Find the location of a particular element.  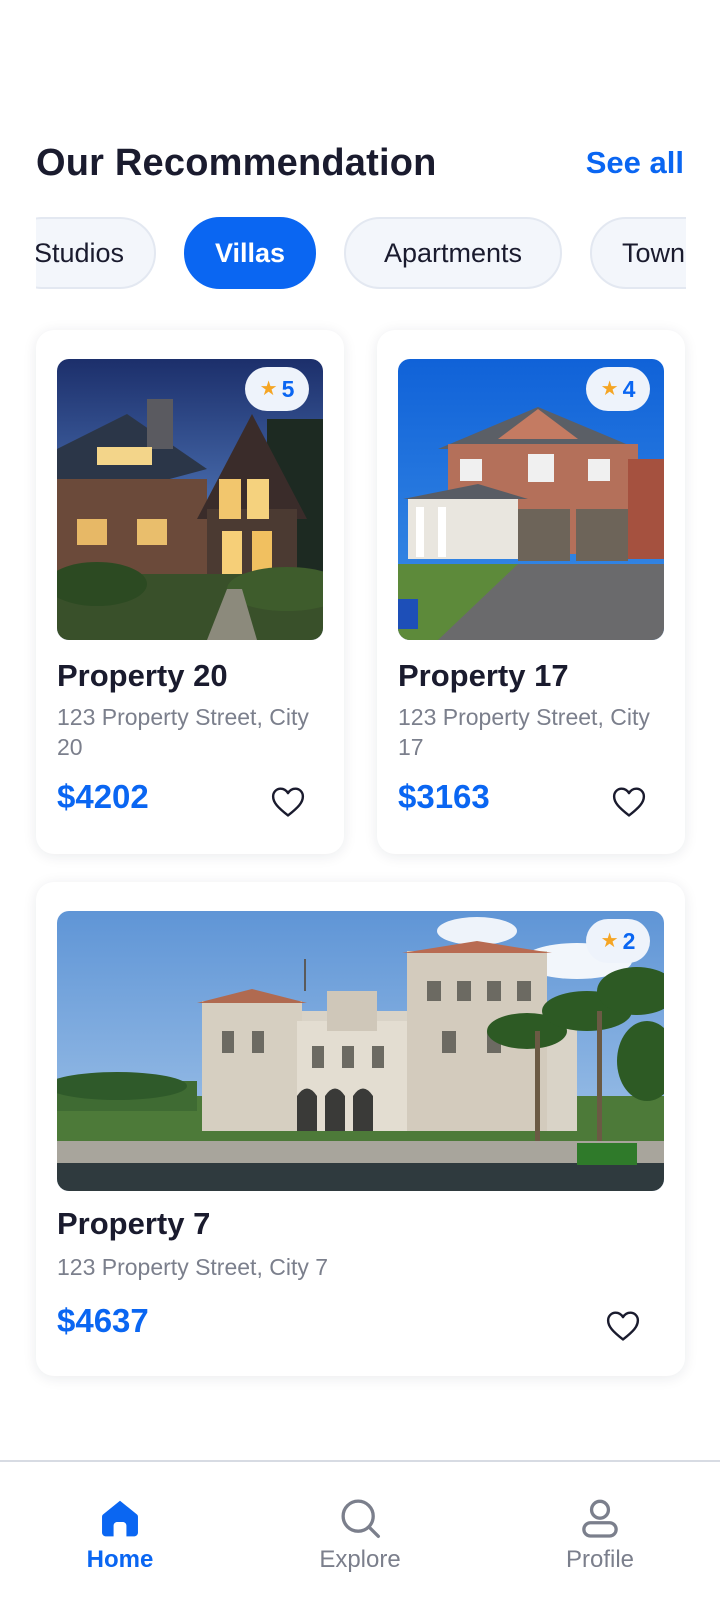

see-all-link: See all is located at coordinates (635, 163).